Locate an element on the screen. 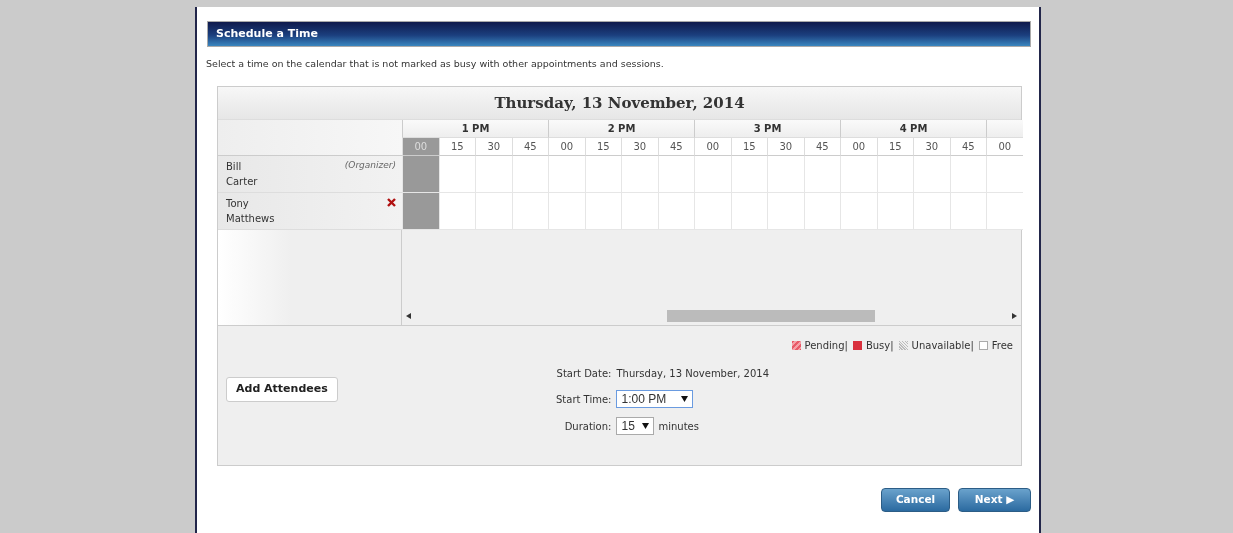 The image size is (1233, 533). hour-header: 4 PM is located at coordinates (913, 129).